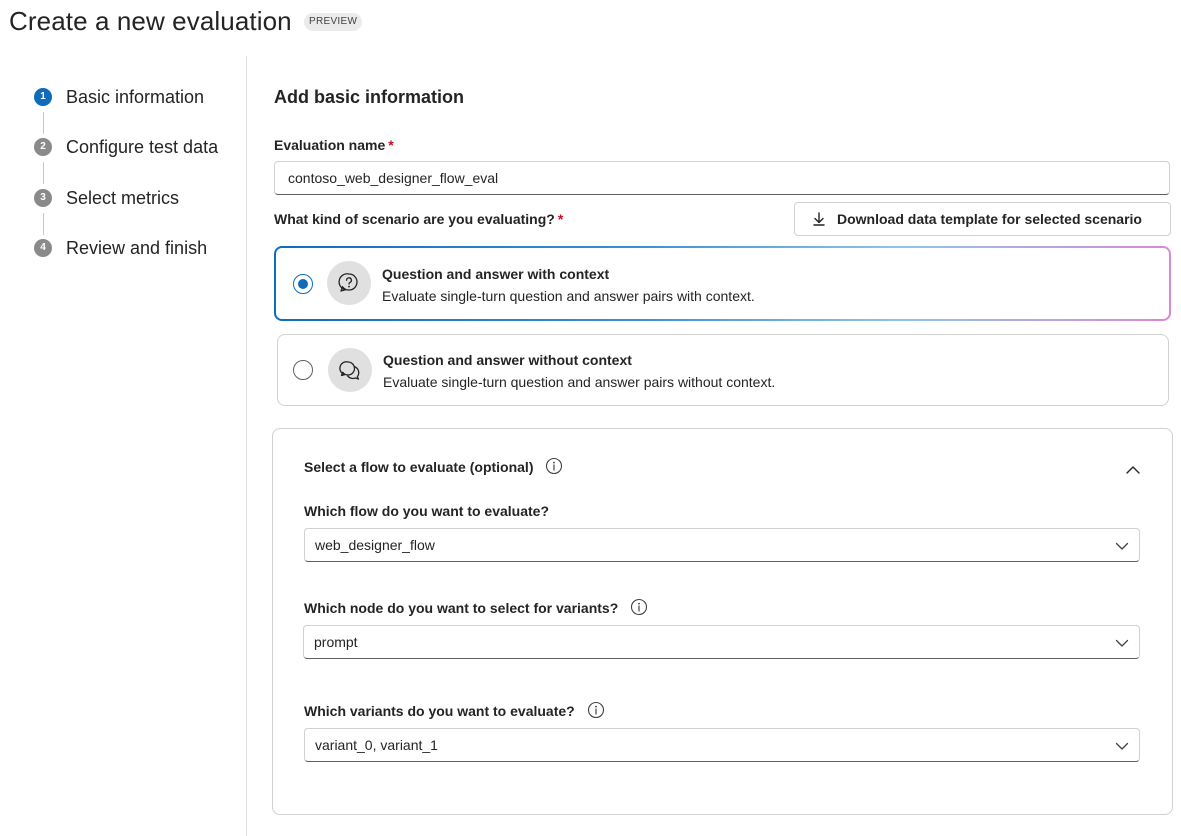 The height and width of the screenshot is (836, 1181). I want to click on step-label: Configure test data, so click(142, 147).